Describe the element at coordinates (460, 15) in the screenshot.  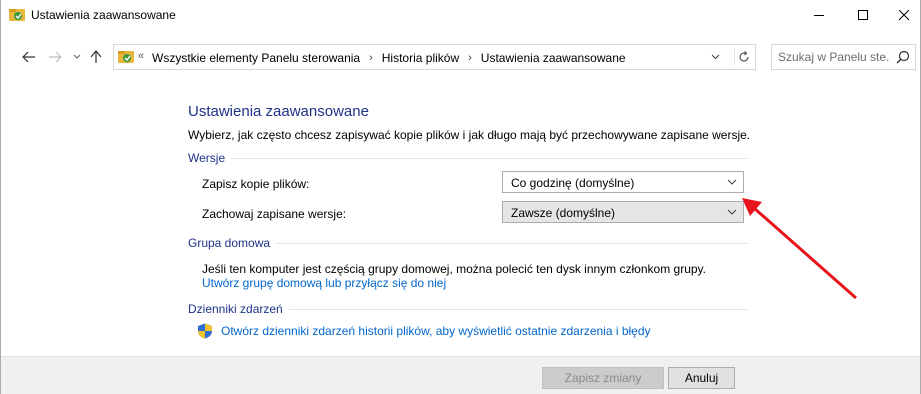
I see `title-bar: Ustawienia zaawansowane` at that location.